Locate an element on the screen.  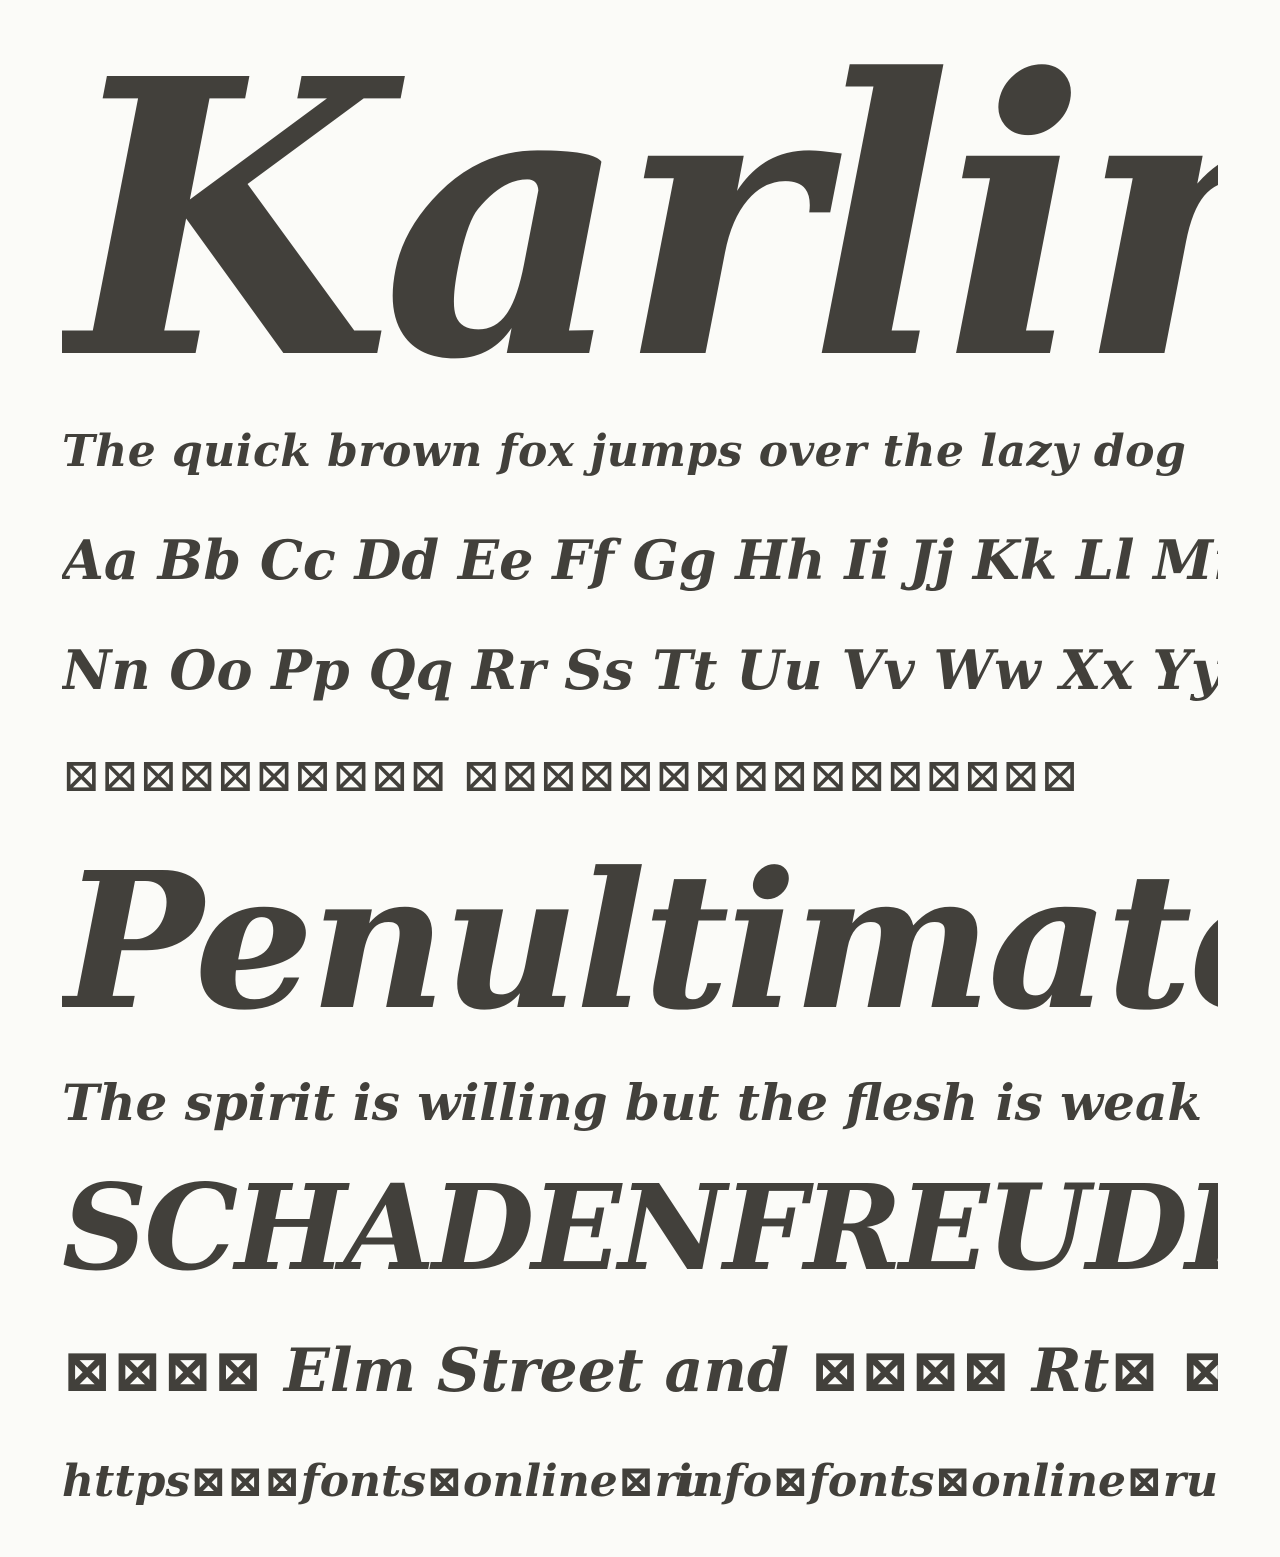
sample-word: Penultimate is located at coordinates (640, 942).